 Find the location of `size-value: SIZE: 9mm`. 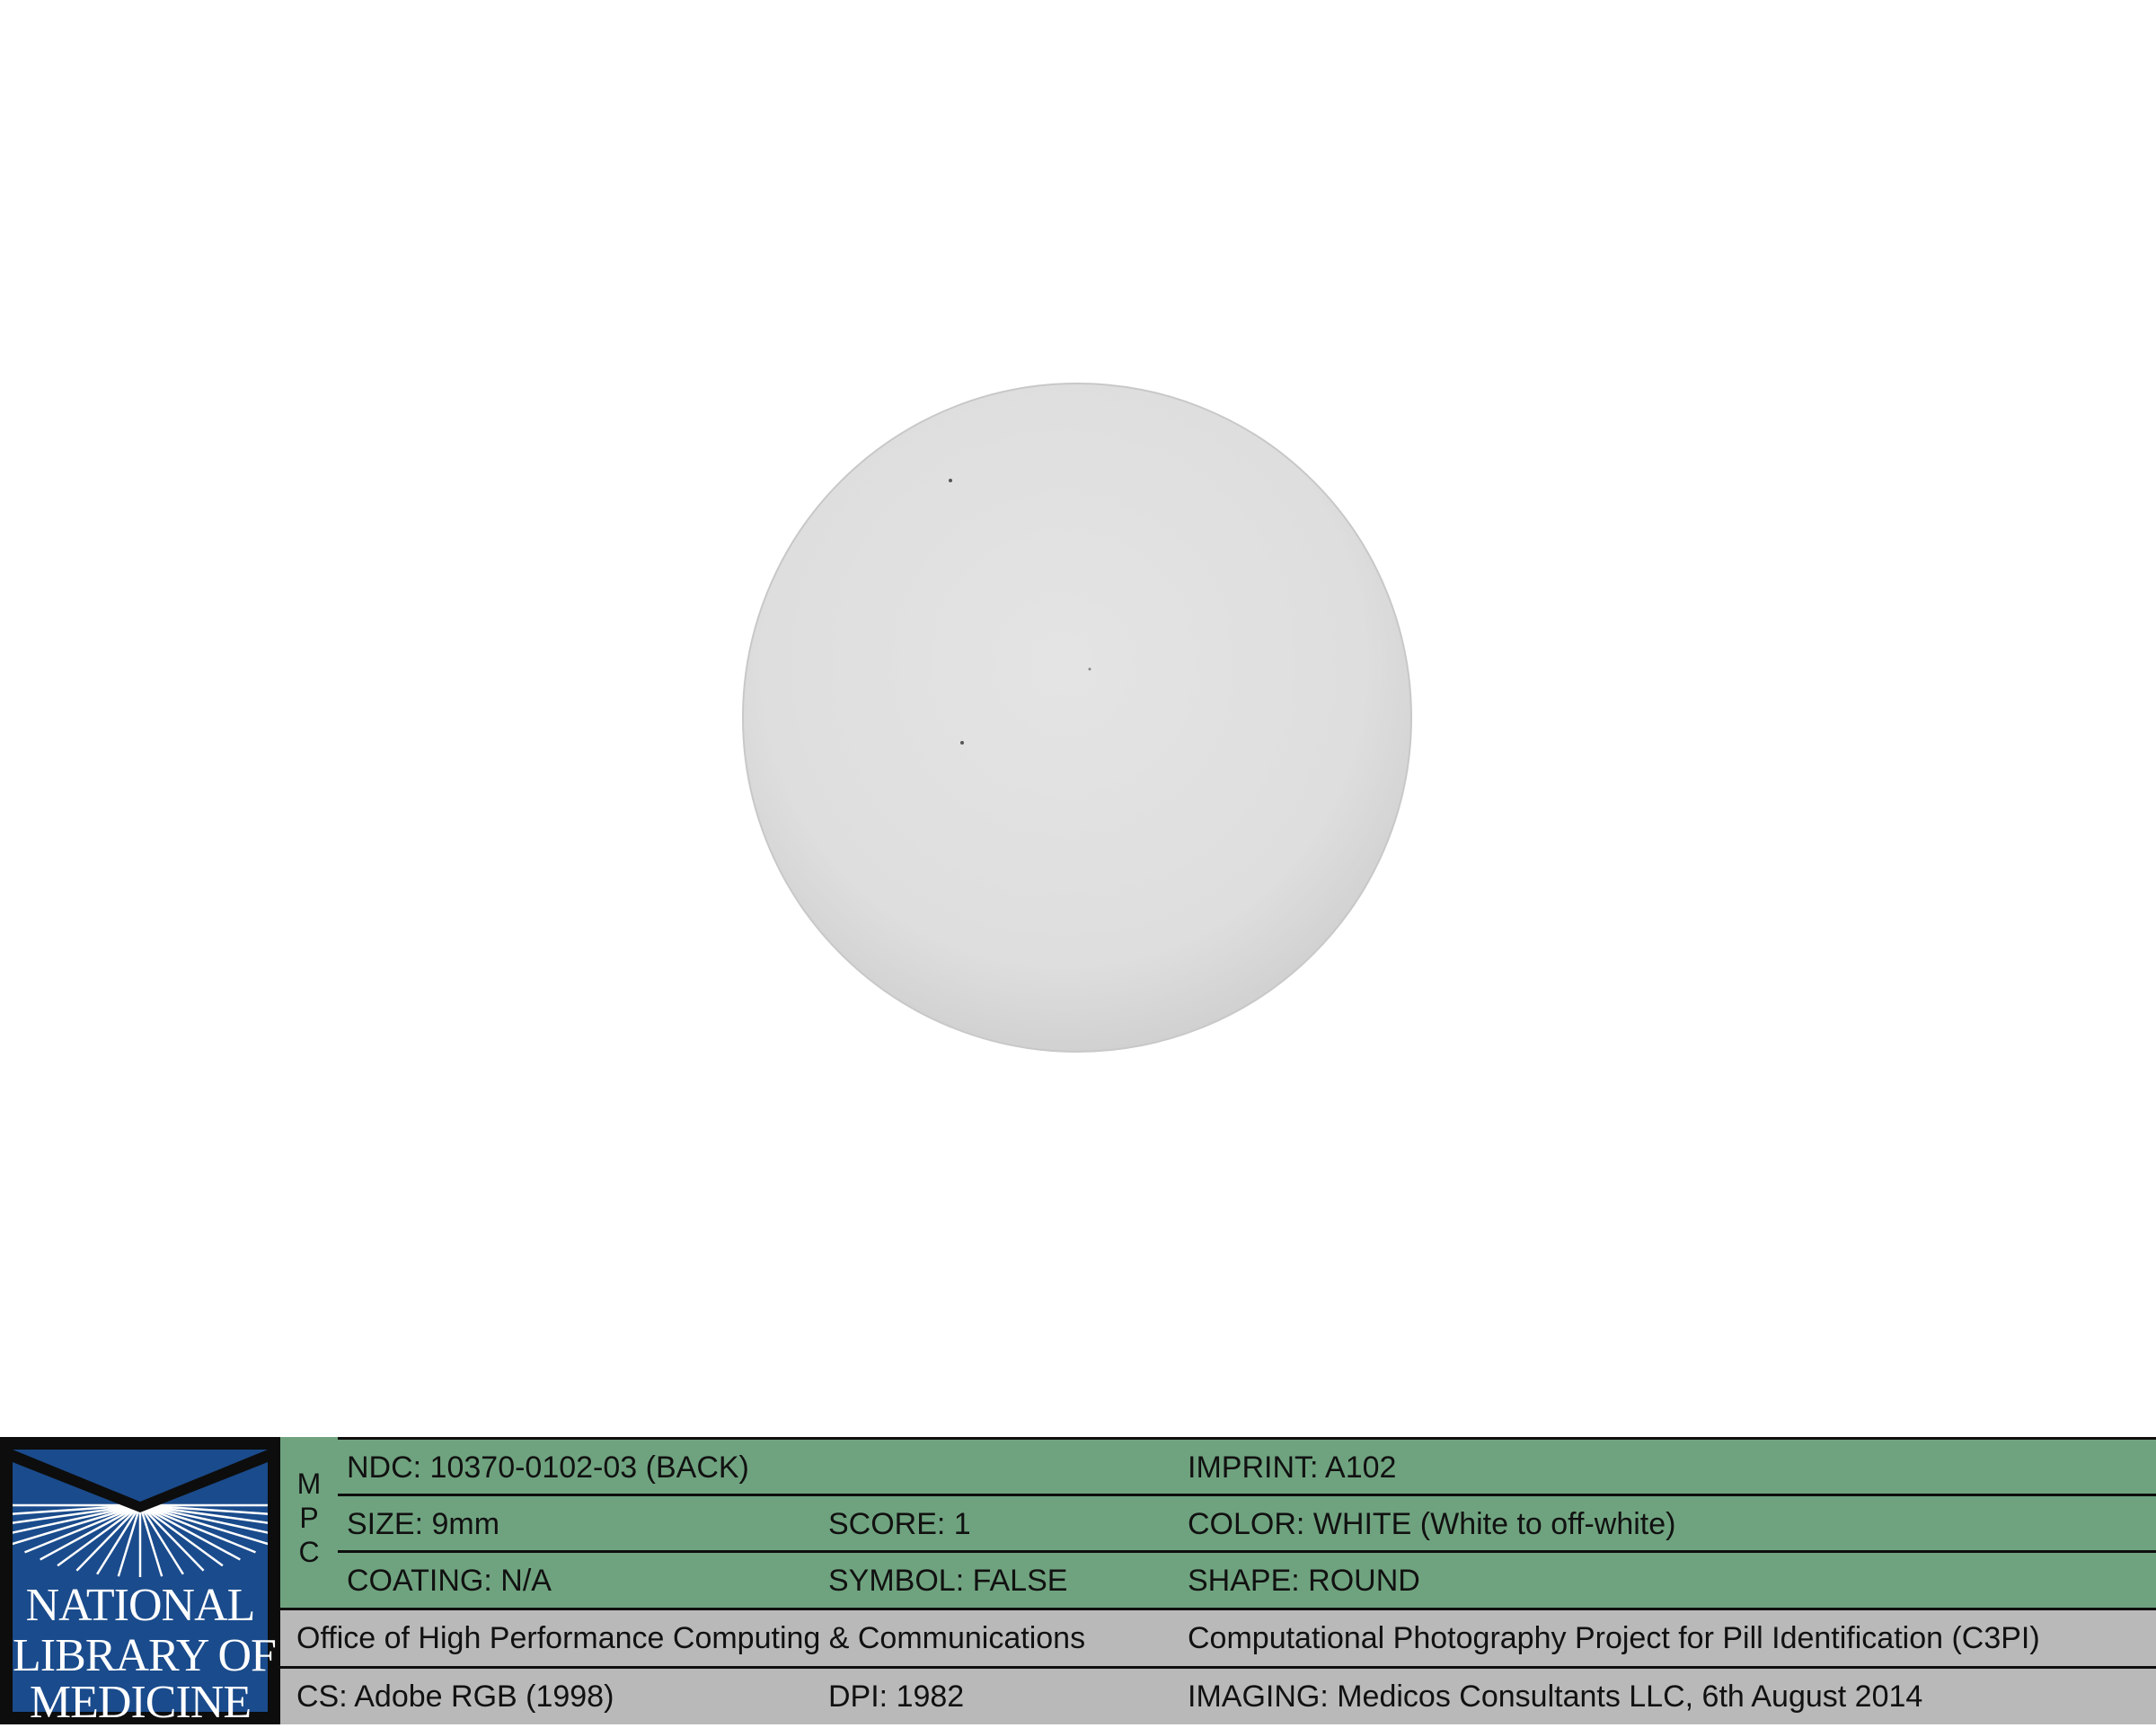

size-value: SIZE: 9mm is located at coordinates (423, 1524).